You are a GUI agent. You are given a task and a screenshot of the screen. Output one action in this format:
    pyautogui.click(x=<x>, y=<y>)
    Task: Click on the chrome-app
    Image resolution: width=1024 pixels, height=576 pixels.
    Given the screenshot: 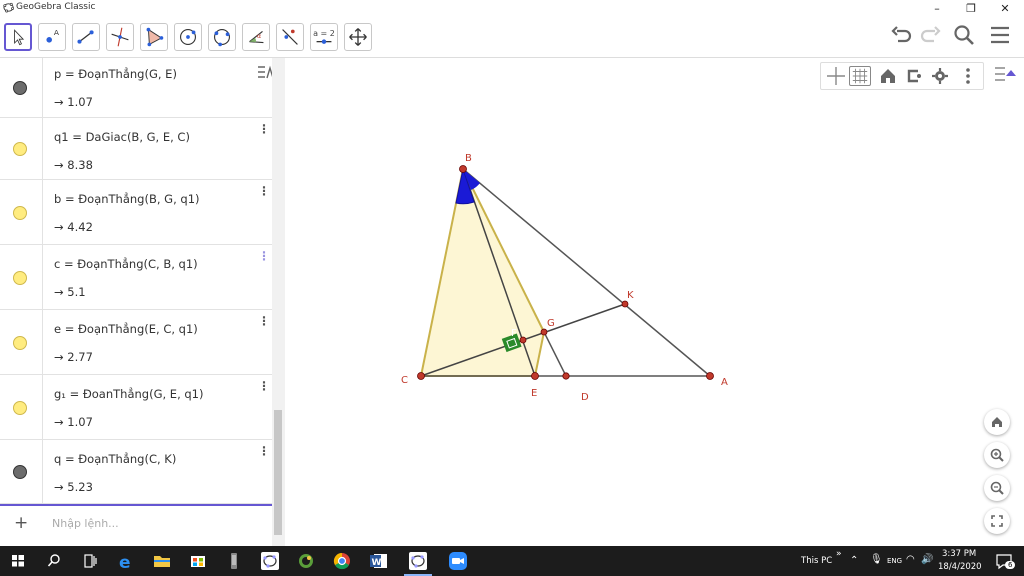 What is the action you would take?
    pyautogui.click(x=342, y=561)
    